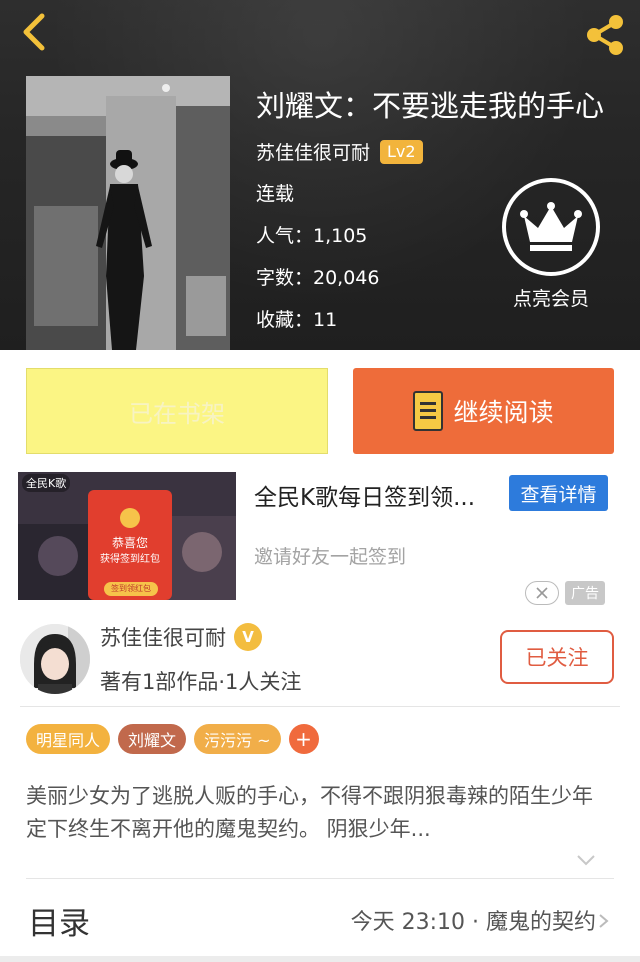  Describe the element at coordinates (68, 739) in the screenshot. I see `tag-item: 明星同人` at that location.